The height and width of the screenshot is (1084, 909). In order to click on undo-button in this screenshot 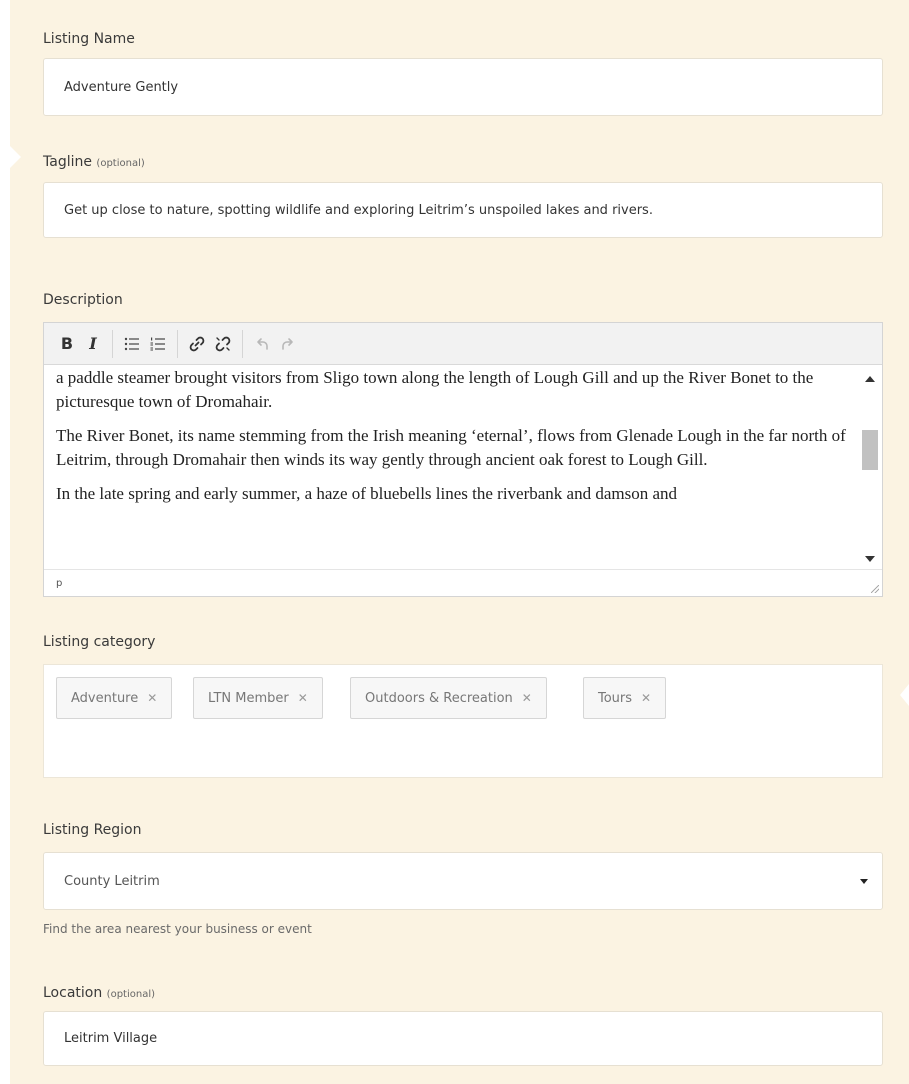, I will do `click(262, 344)`.